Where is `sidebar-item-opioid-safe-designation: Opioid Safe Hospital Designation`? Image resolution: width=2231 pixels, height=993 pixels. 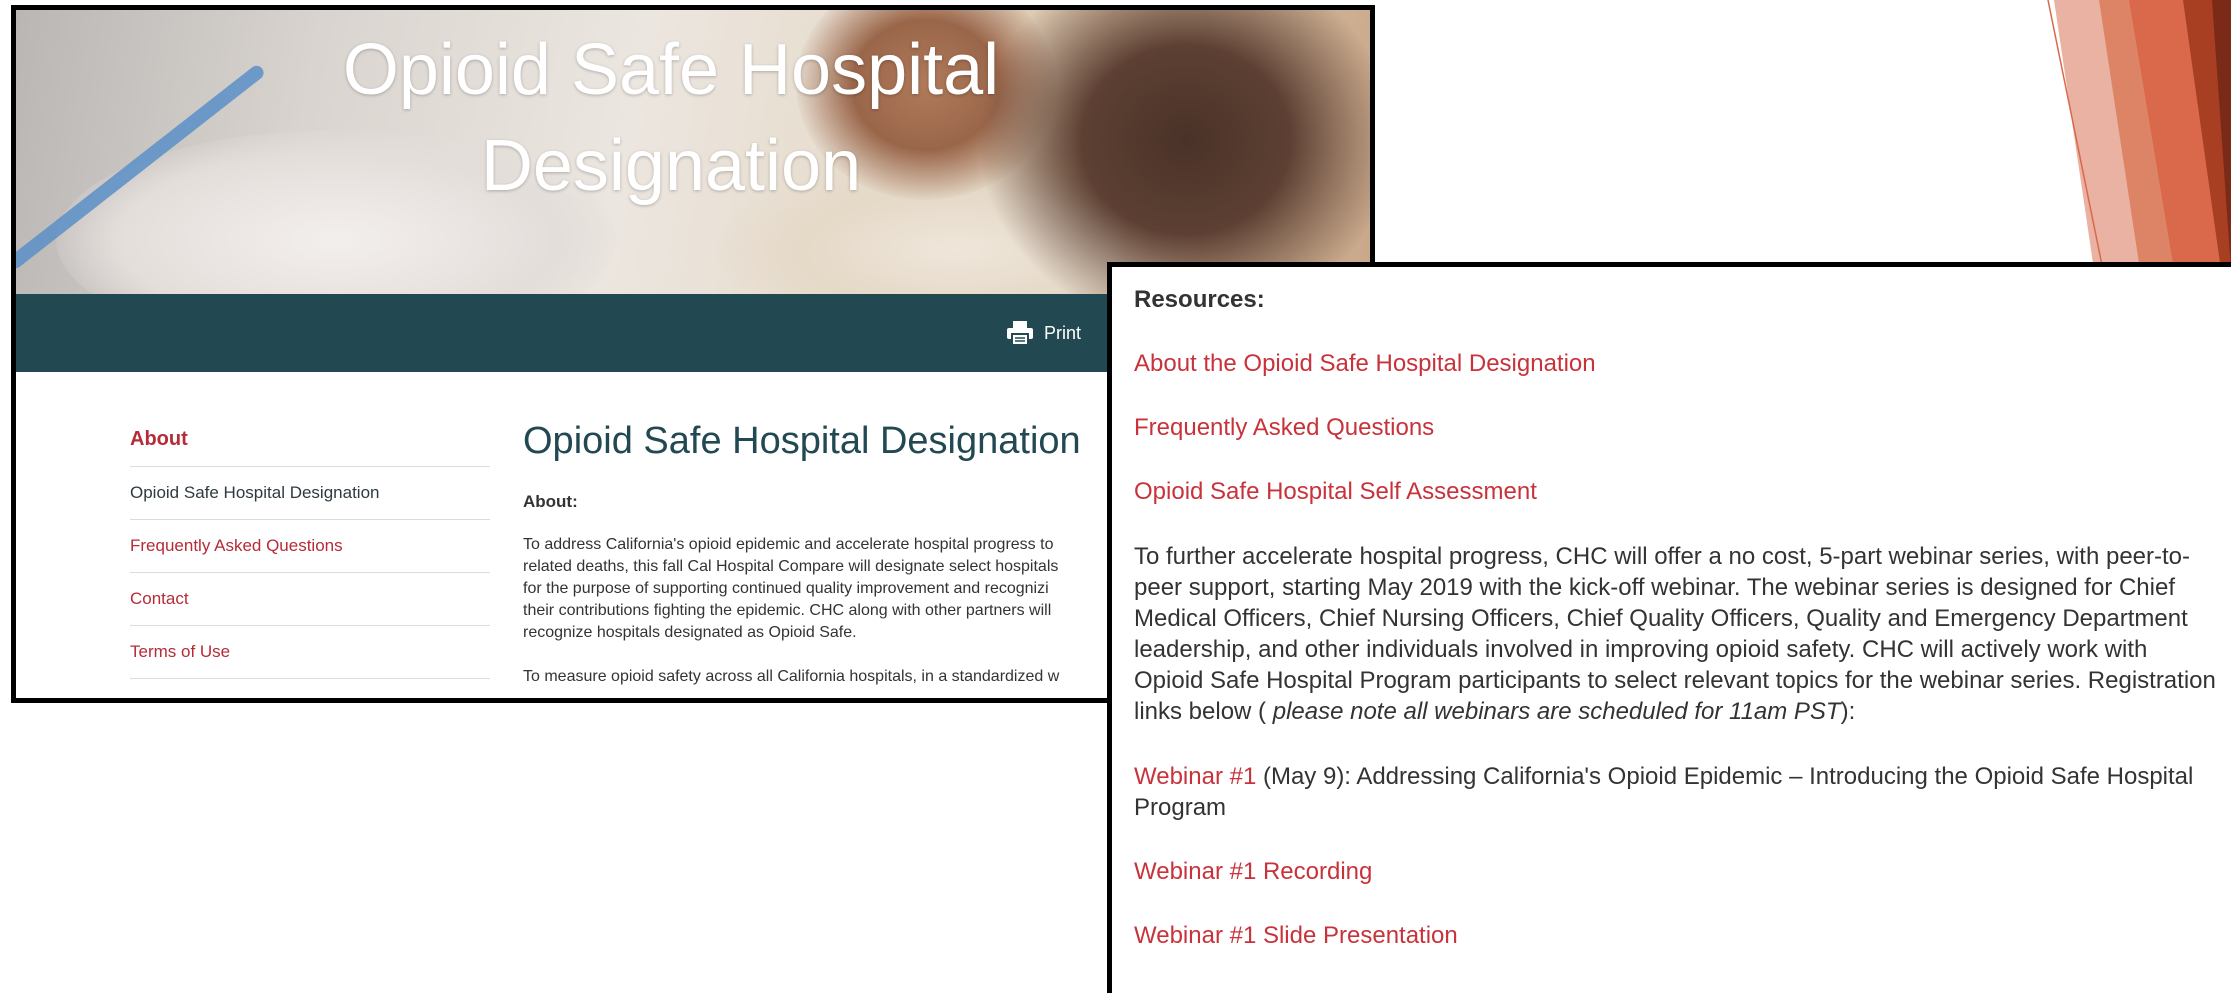
sidebar-item-opioid-safe-designation: Opioid Safe Hospital Designation is located at coordinates (310, 493).